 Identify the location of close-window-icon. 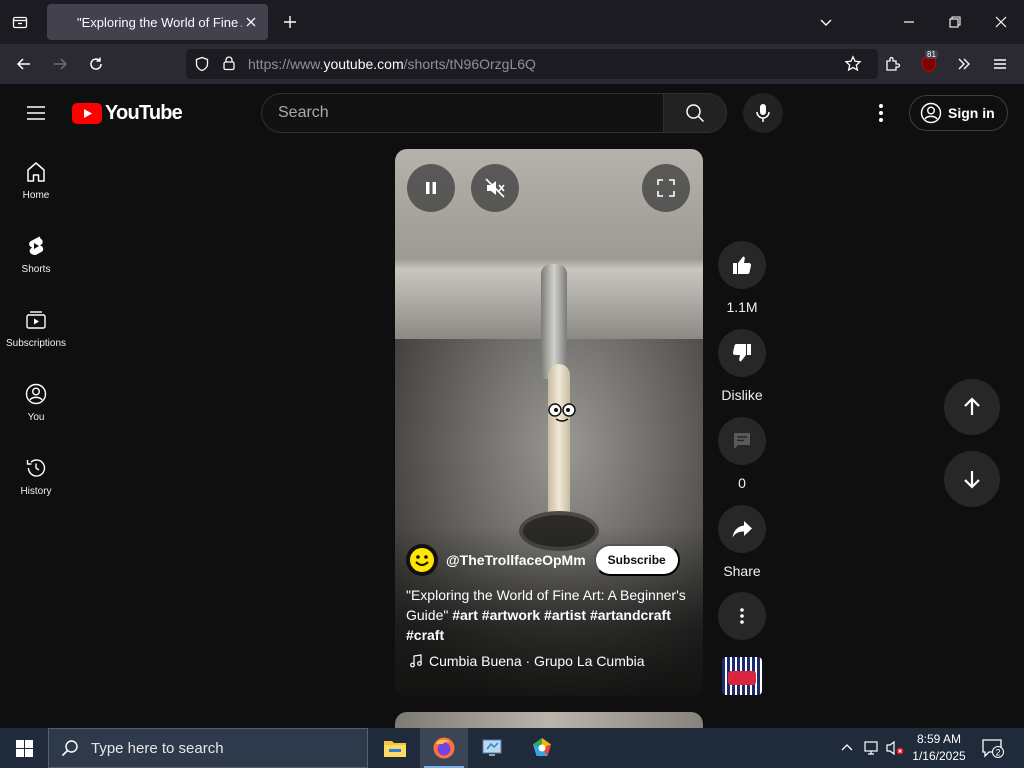
(1001, 22).